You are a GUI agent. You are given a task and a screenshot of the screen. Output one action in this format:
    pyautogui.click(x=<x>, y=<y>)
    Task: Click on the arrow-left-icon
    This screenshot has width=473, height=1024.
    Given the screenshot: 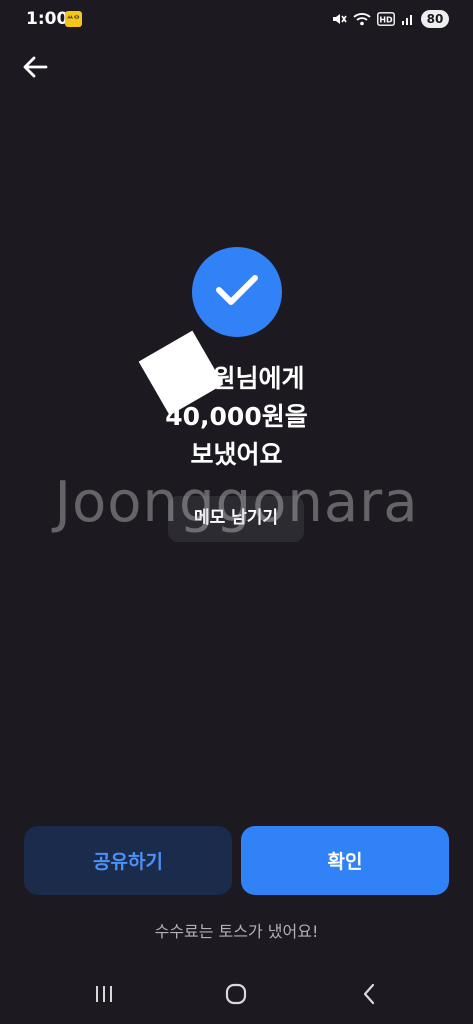 What is the action you would take?
    pyautogui.click(x=35, y=69)
    